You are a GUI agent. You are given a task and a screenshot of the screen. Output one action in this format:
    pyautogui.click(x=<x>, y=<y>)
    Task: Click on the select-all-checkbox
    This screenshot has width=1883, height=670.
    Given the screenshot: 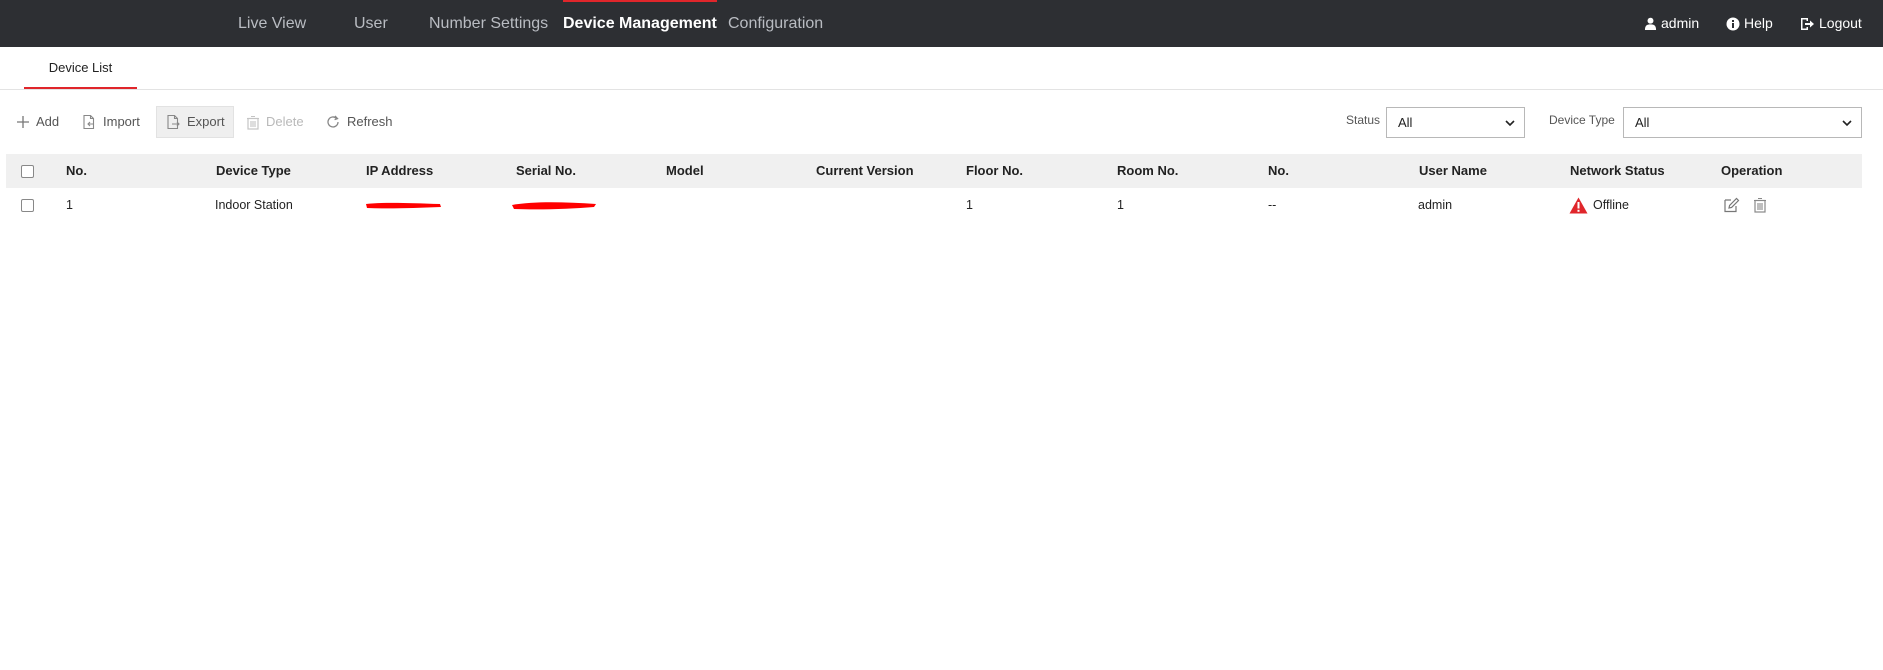 What is the action you would take?
    pyautogui.click(x=27, y=171)
    